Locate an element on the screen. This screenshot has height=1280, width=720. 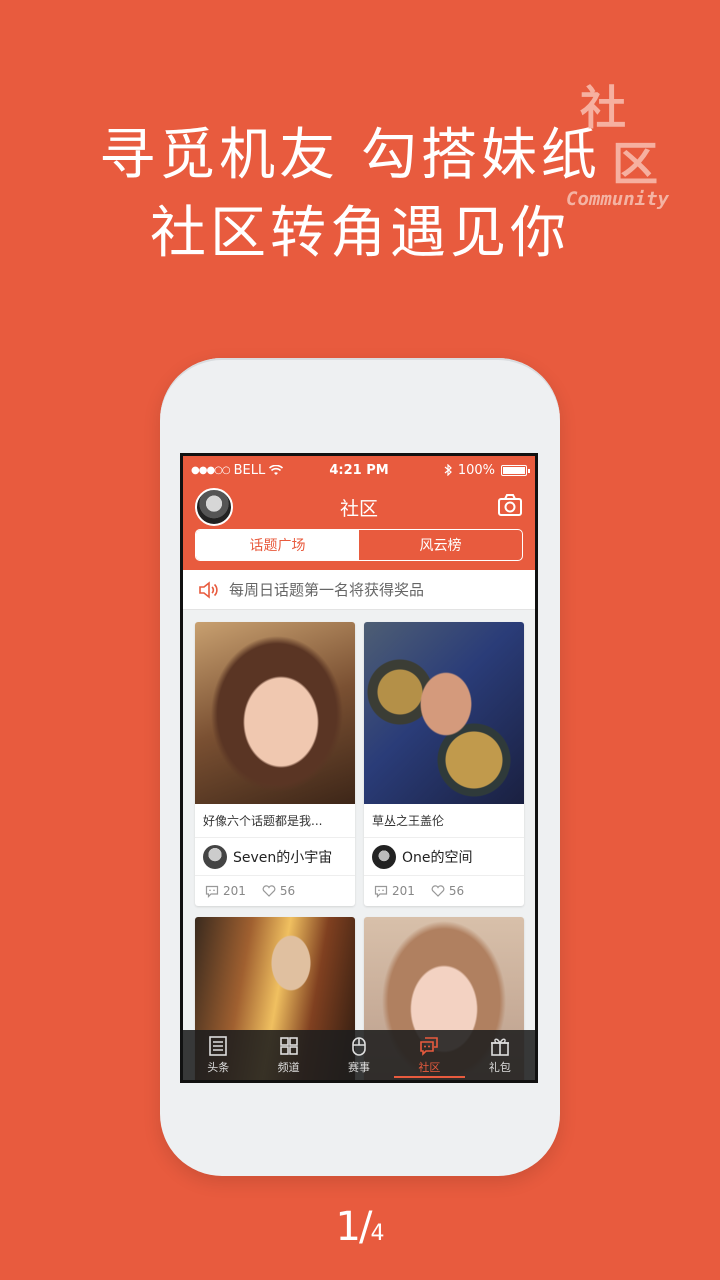
post-caption: 草丛之王盖伦 is located at coordinates (444, 821).